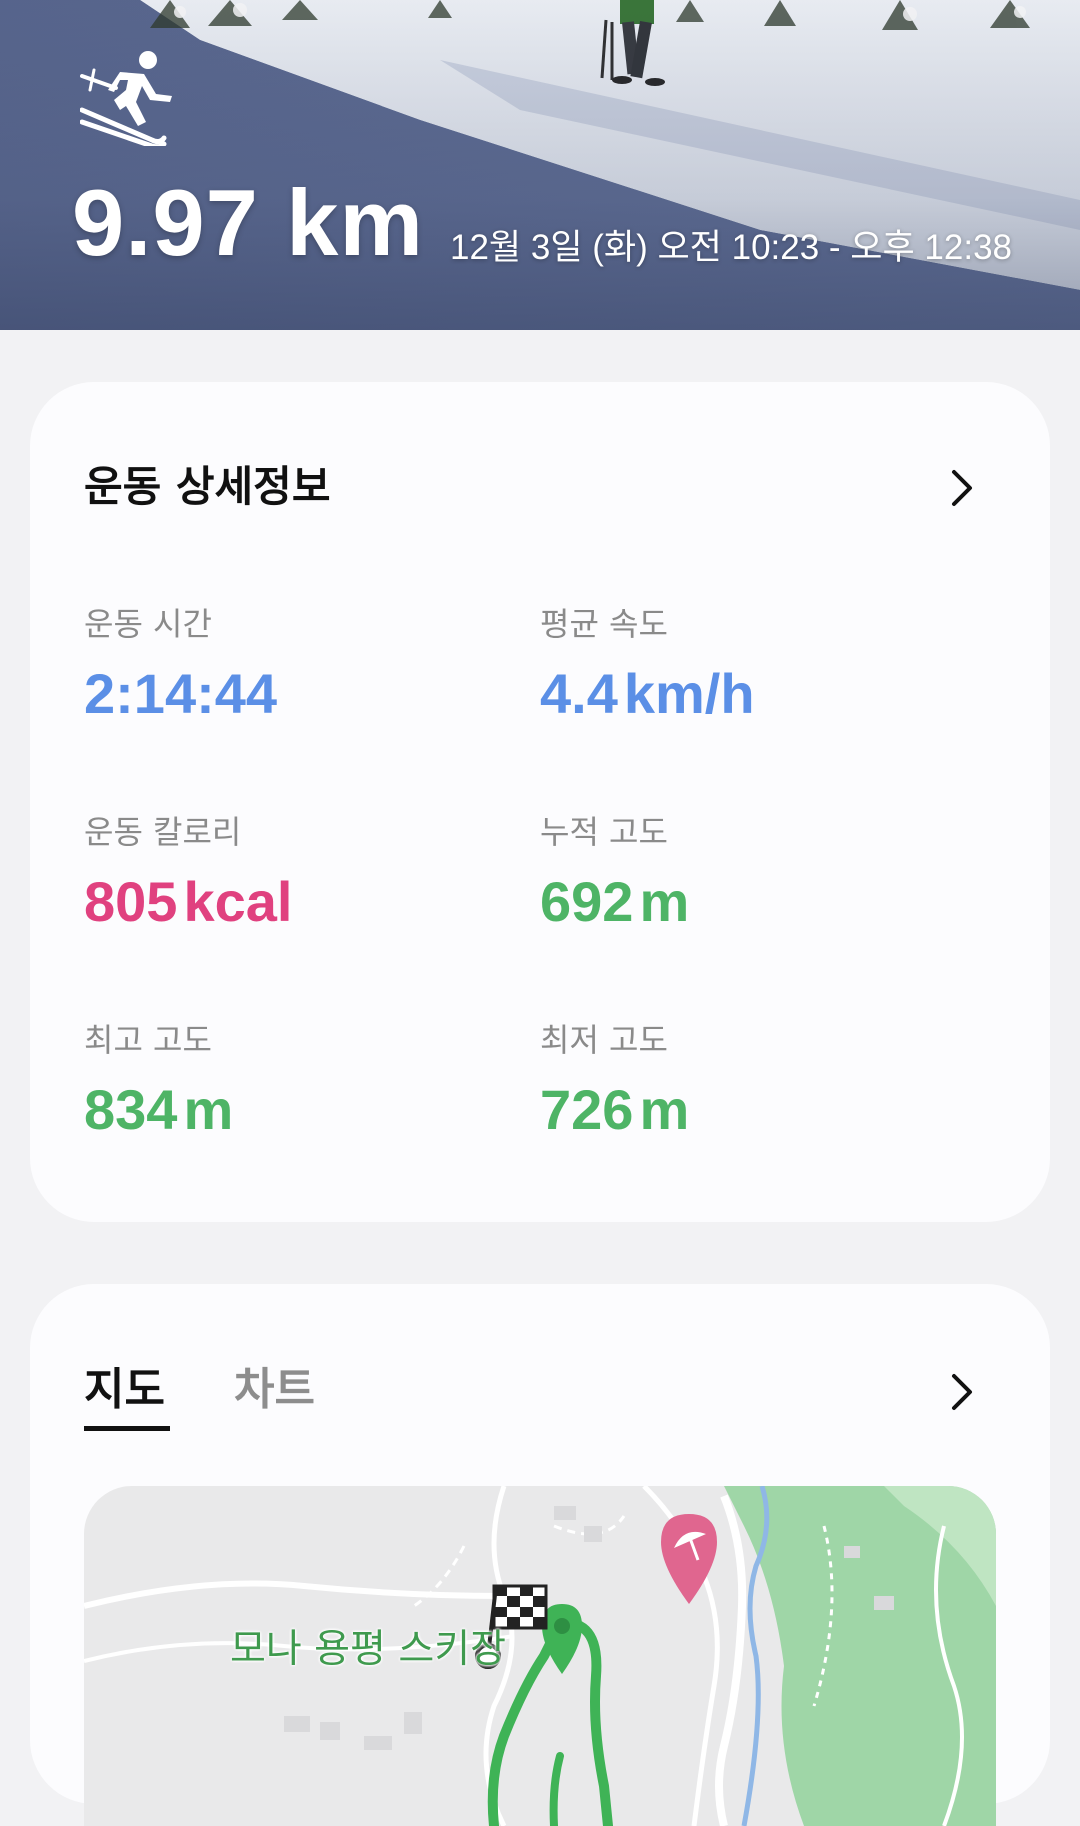 This screenshot has height=1826, width=1080. I want to click on stat-label: 최고 고도, so click(148, 1040).